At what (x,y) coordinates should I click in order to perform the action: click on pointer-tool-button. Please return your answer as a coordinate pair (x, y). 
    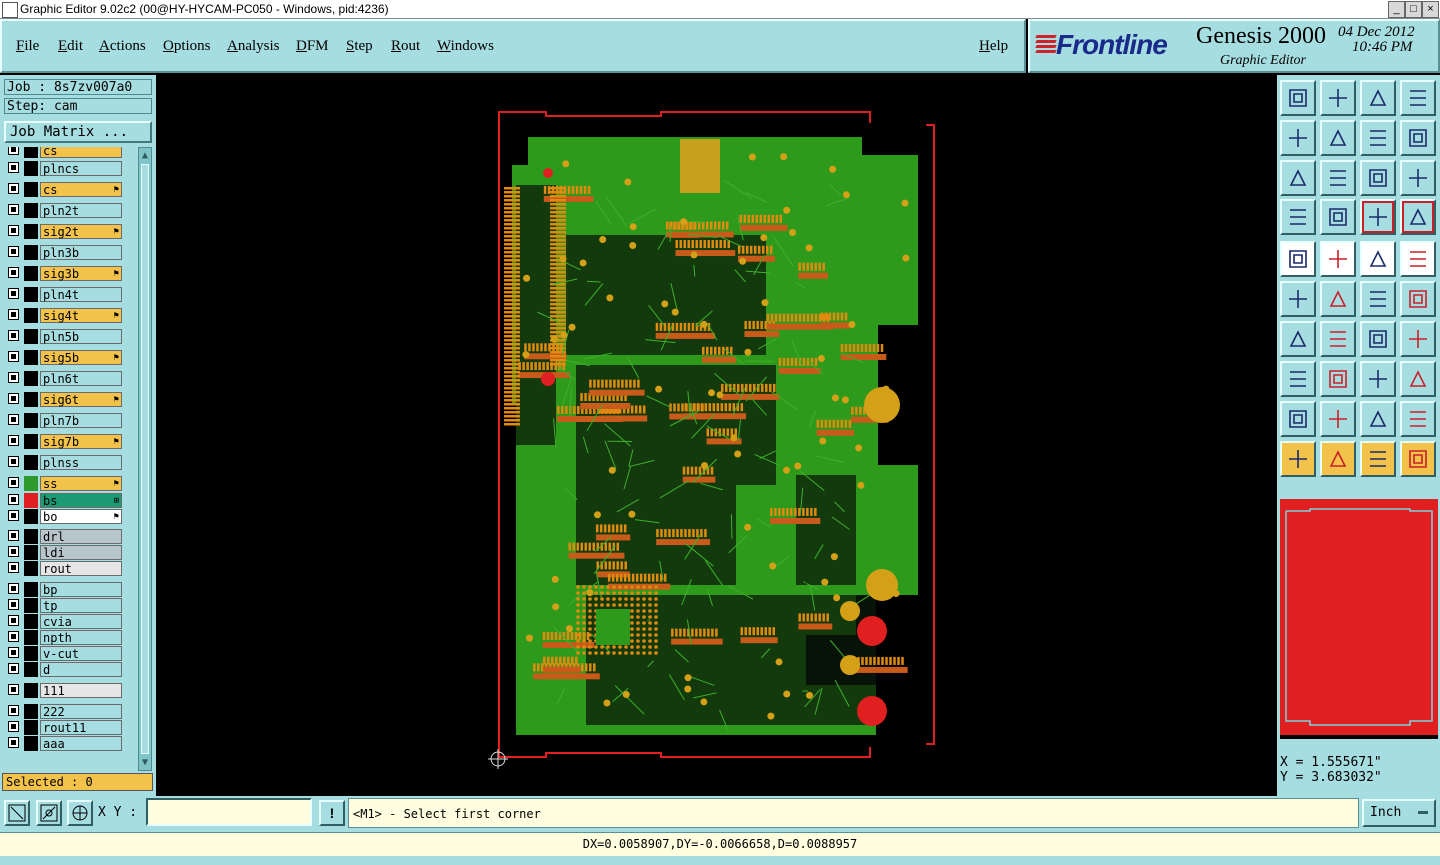
    Looking at the image, I should click on (1298, 459).